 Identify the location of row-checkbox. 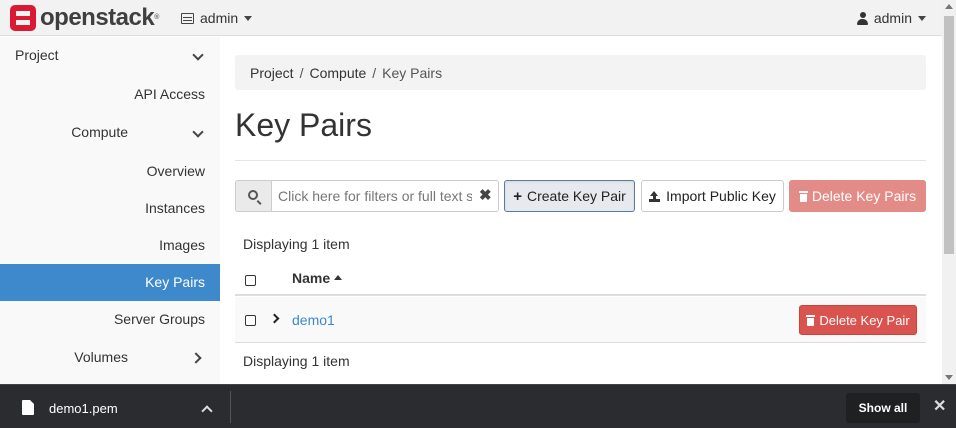
(250, 320).